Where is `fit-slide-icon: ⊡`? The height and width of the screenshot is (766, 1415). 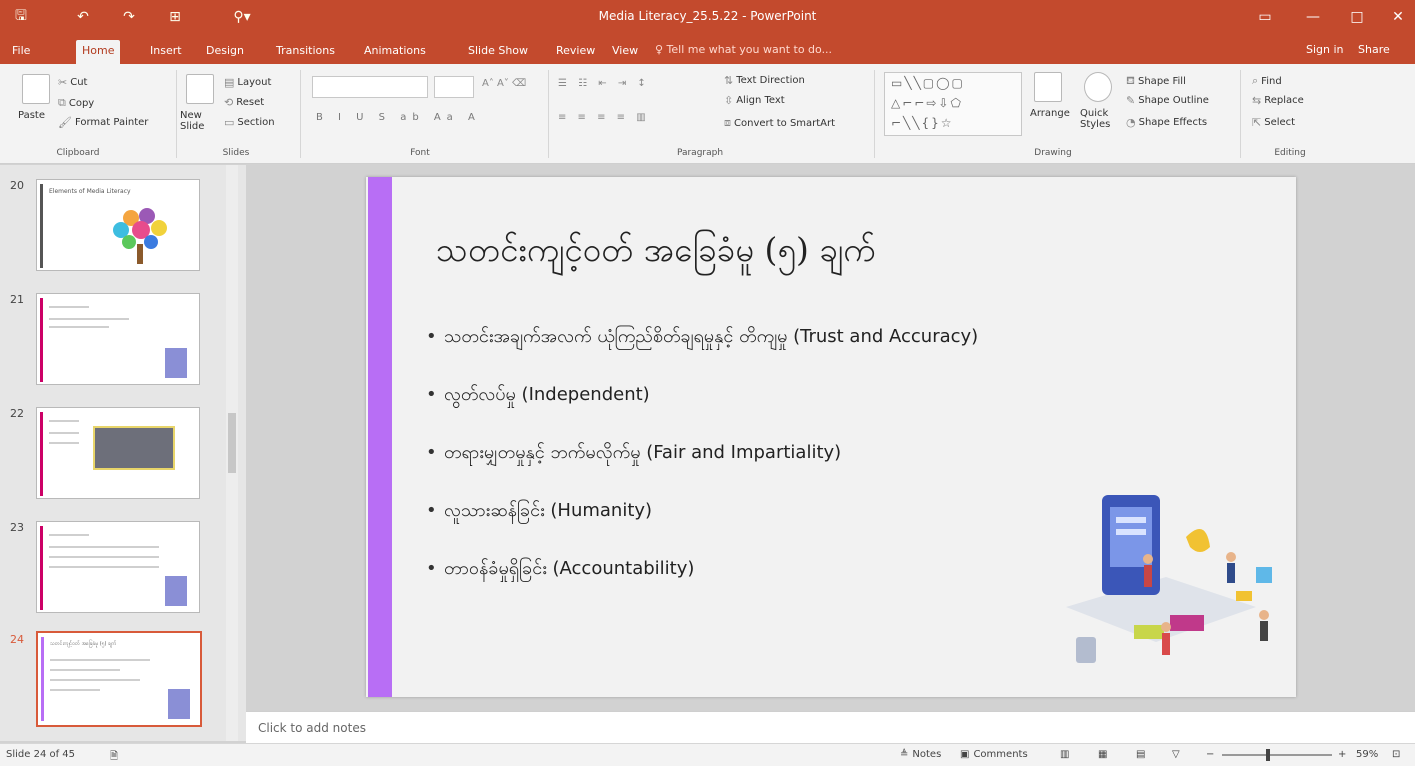 fit-slide-icon: ⊡ is located at coordinates (1396, 754).